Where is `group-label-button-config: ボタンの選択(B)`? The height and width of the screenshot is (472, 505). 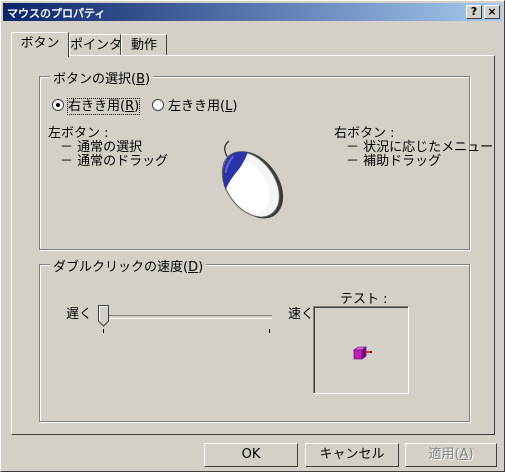
group-label-button-config: ボタンの選択(B) is located at coordinates (102, 77).